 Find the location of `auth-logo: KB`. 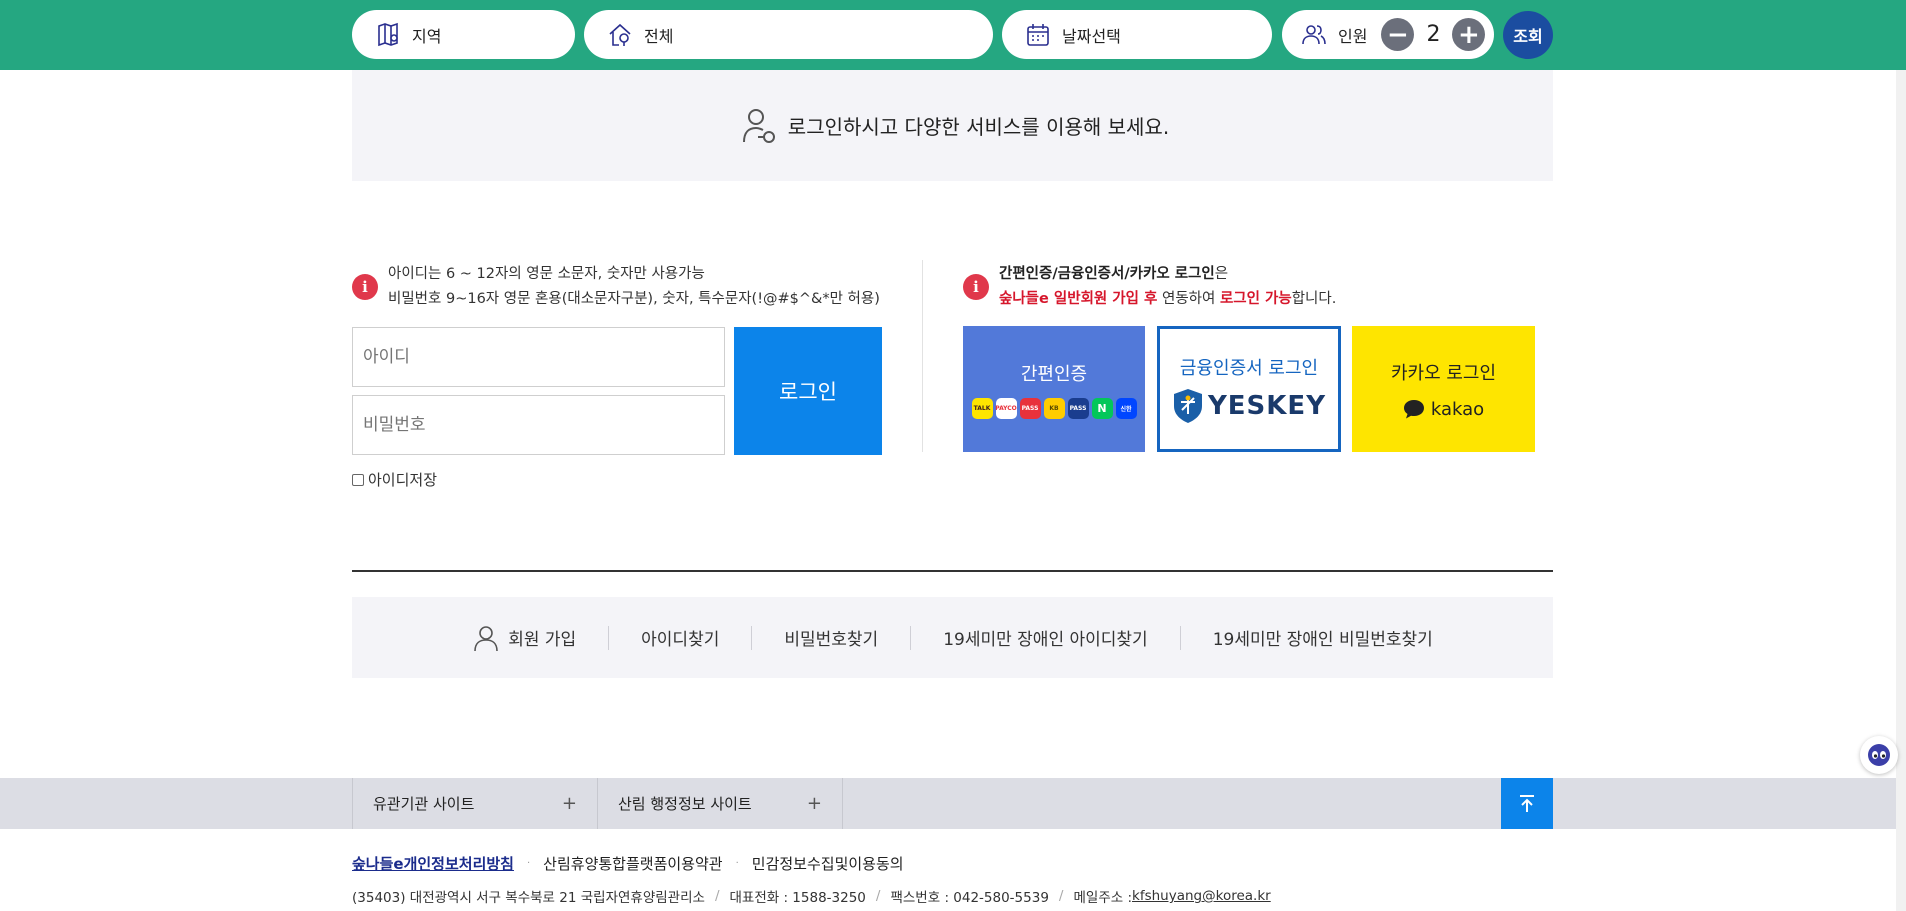

auth-logo: KB is located at coordinates (1054, 408).